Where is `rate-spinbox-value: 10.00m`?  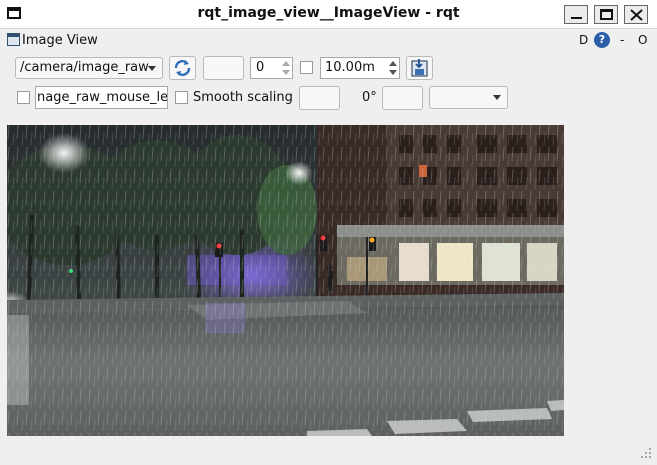
rate-spinbox-value: 10.00m is located at coordinates (350, 67).